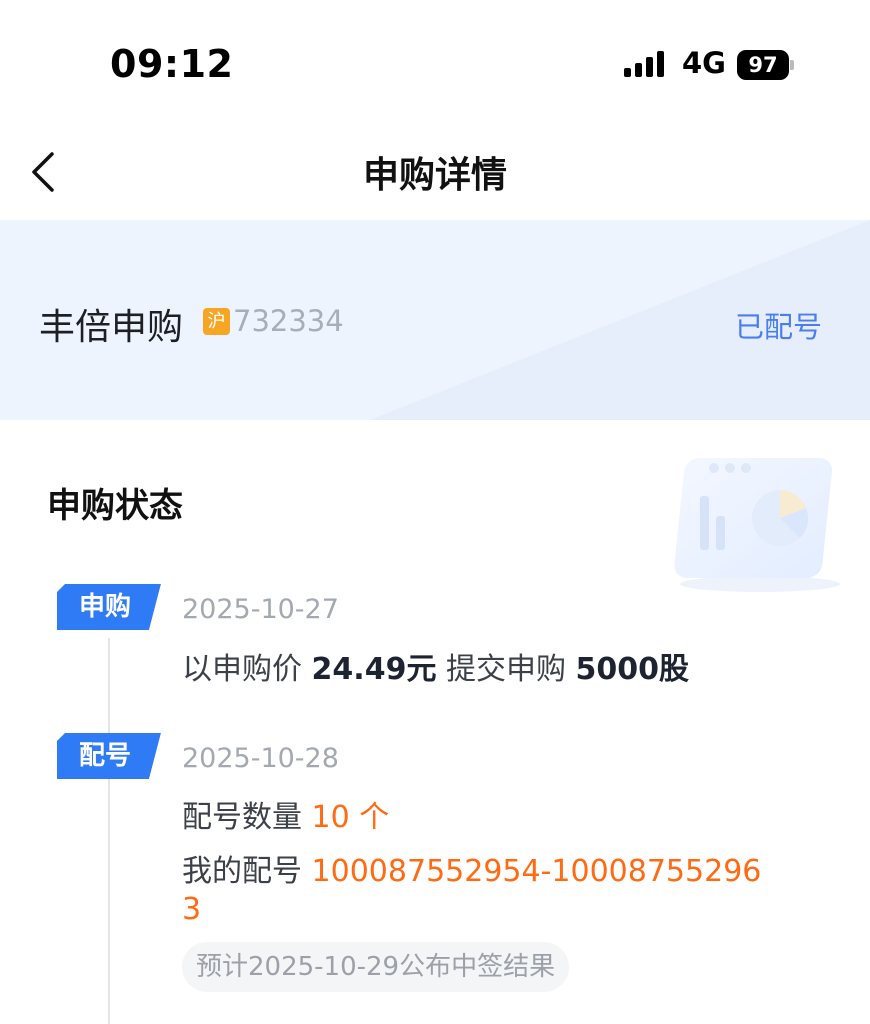 This screenshot has width=870, height=1024. What do you see at coordinates (109, 831) in the screenshot?
I see `timeline-line` at bounding box center [109, 831].